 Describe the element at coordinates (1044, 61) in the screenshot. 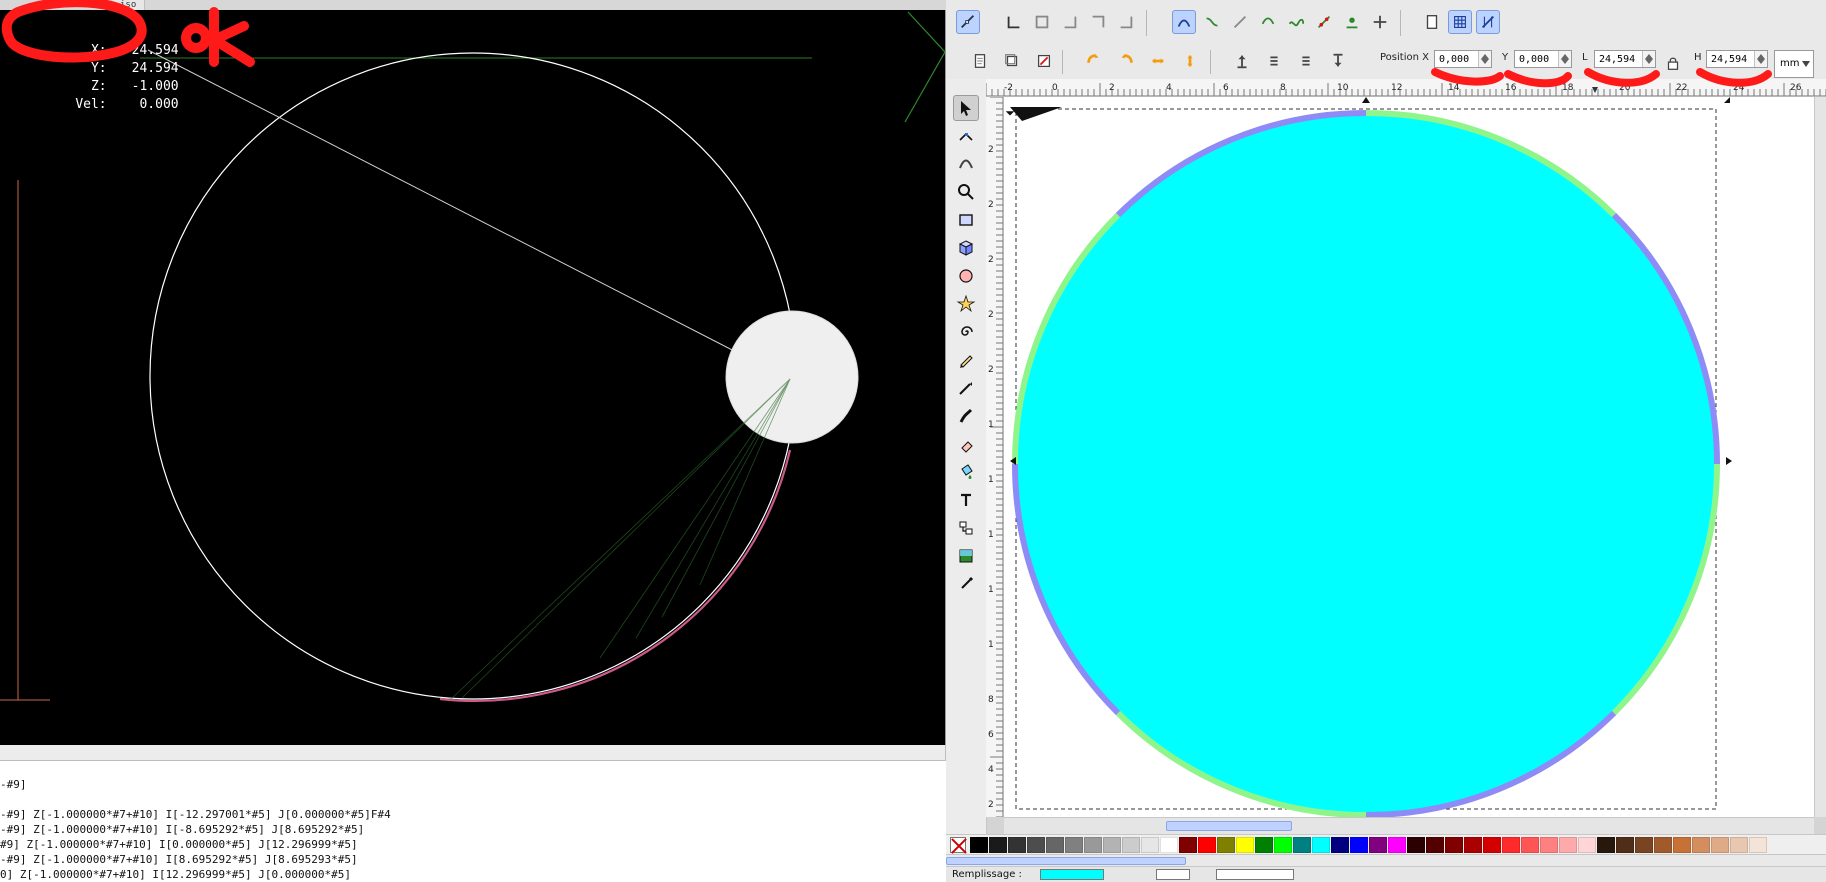

I see `deselect-button` at that location.